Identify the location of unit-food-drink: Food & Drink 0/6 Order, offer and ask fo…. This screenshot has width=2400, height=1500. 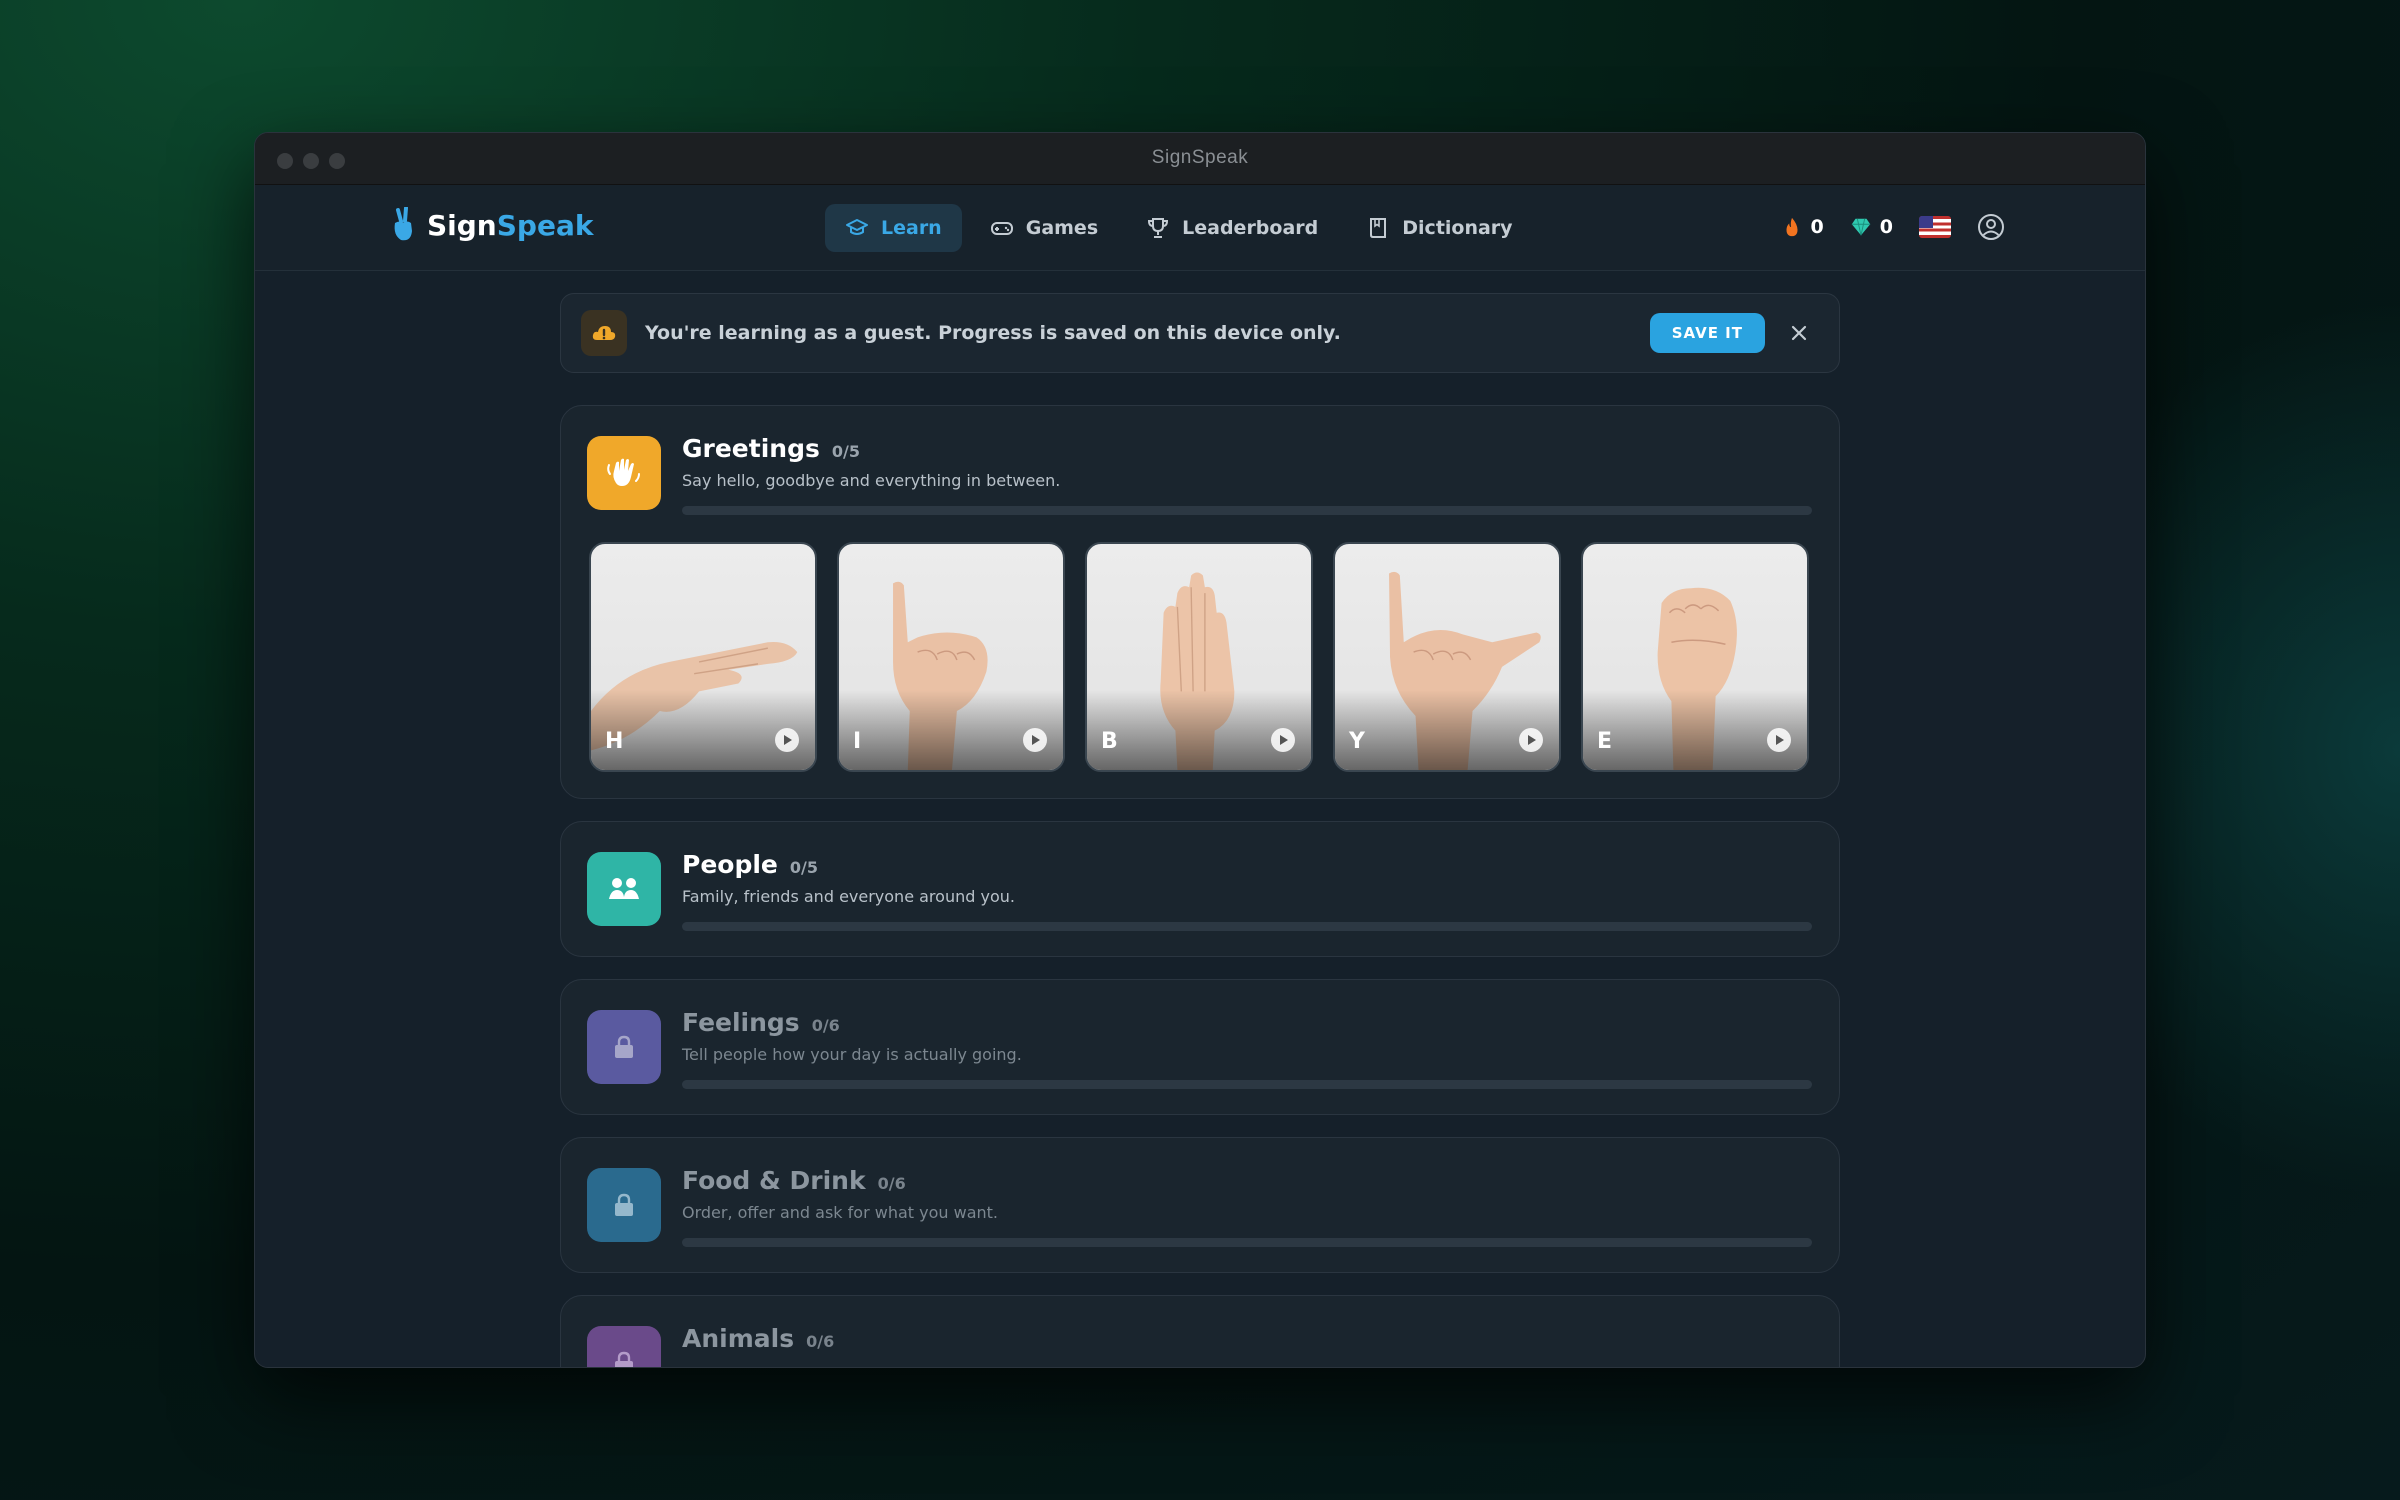
(1200, 1205).